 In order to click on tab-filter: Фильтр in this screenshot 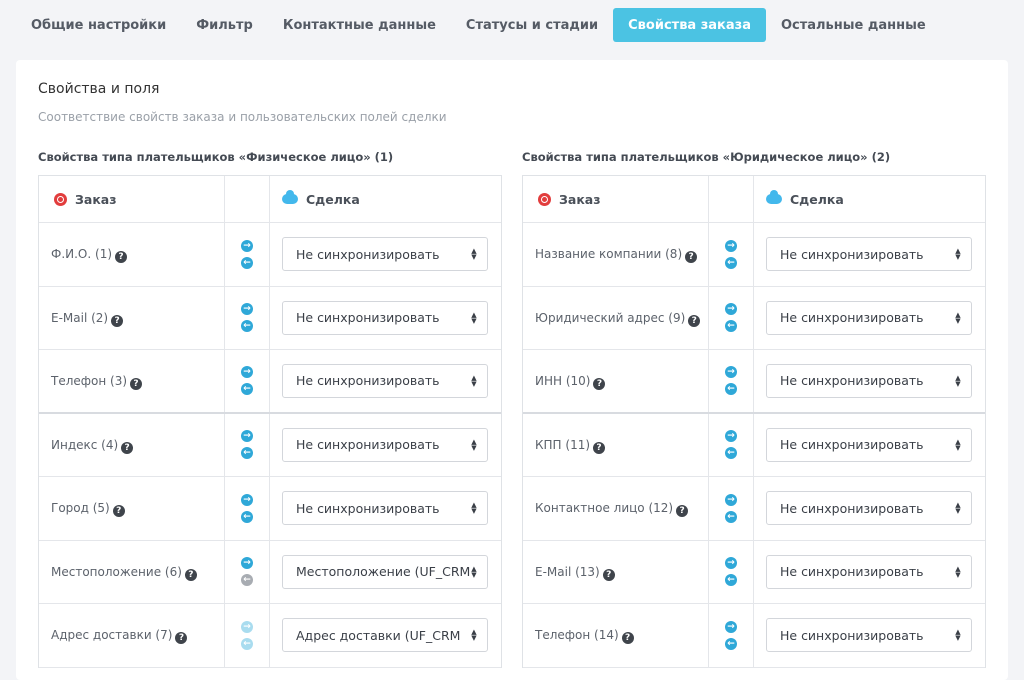, I will do `click(224, 25)`.